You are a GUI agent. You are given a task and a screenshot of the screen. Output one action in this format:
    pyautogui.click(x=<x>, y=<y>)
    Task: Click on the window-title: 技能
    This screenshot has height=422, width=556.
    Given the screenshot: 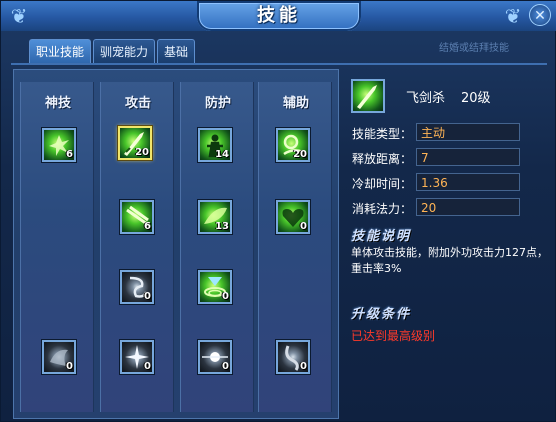 What is the action you would take?
    pyautogui.click(x=279, y=15)
    